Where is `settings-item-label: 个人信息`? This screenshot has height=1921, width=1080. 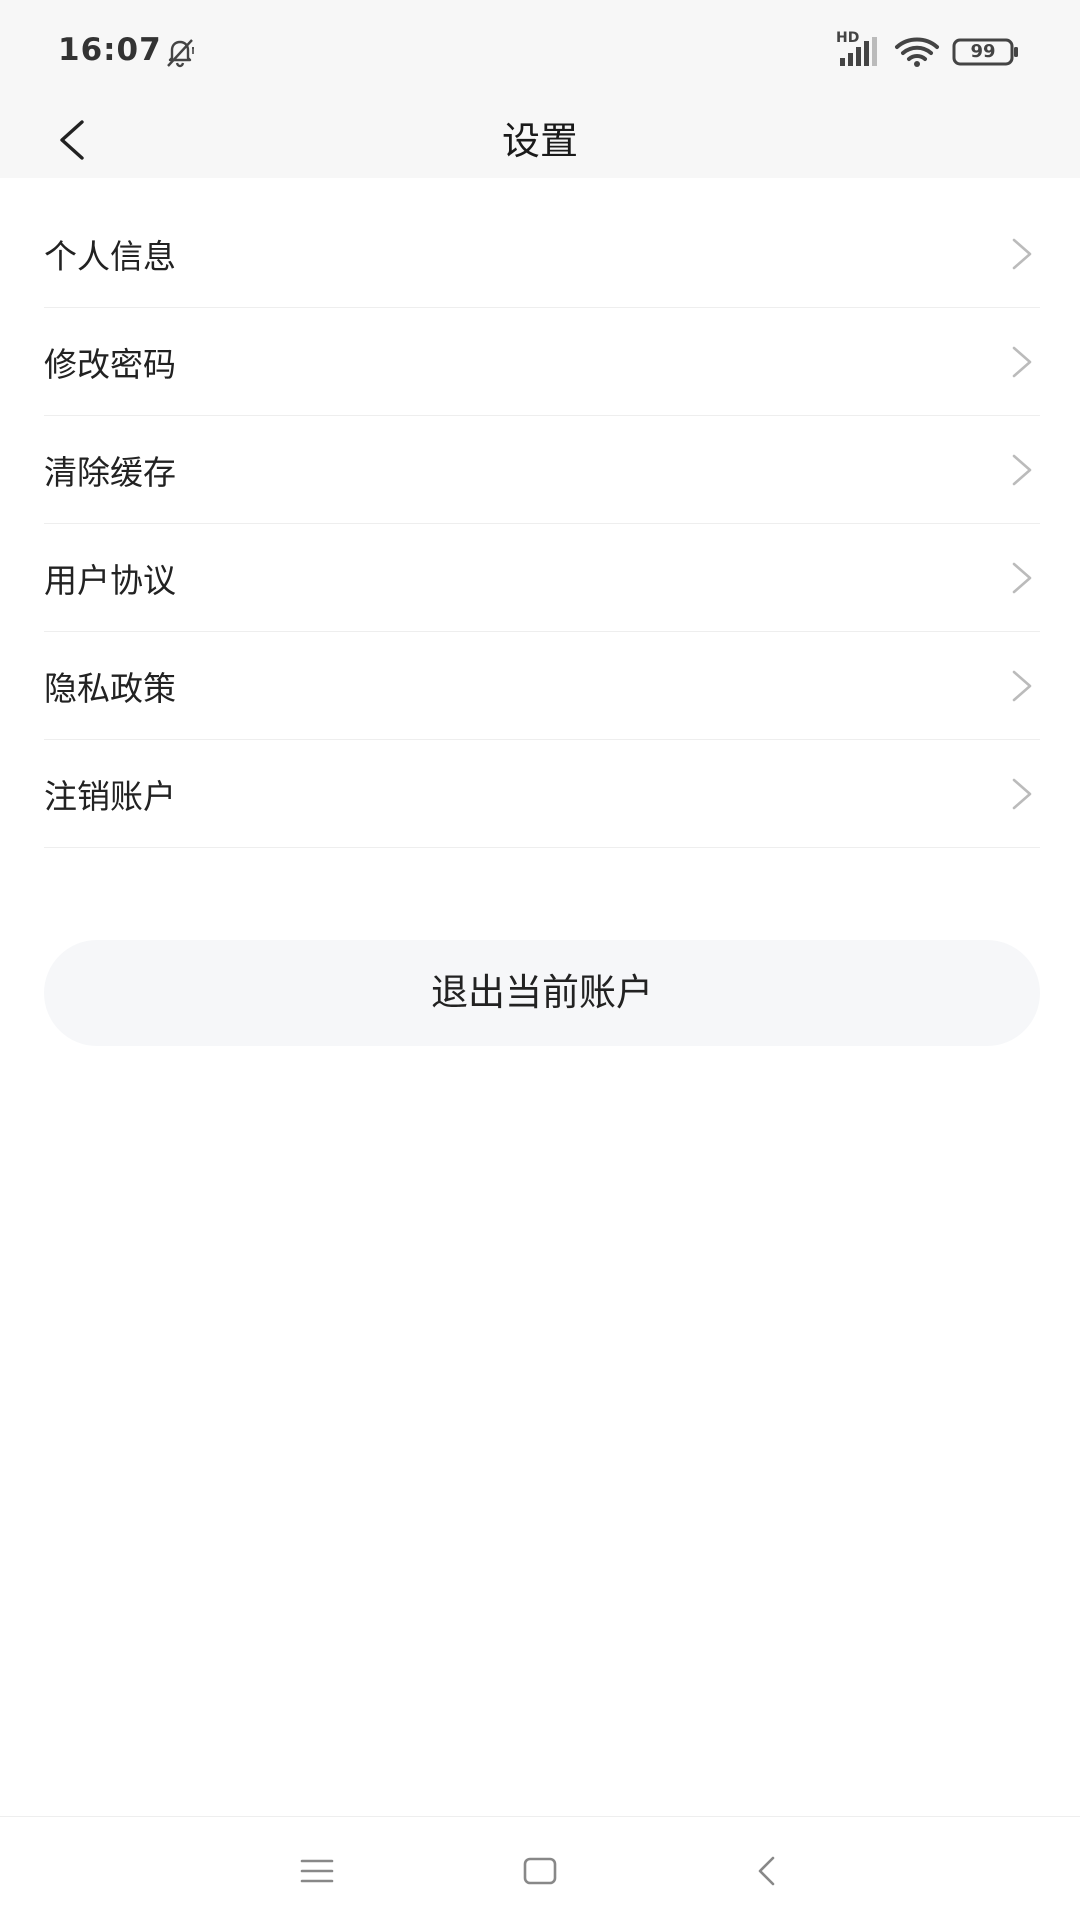
settings-item-label: 个人信息 is located at coordinates (110, 256).